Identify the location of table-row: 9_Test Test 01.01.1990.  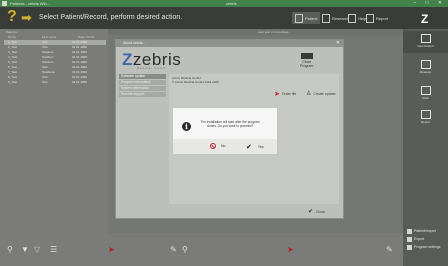
(55, 82).